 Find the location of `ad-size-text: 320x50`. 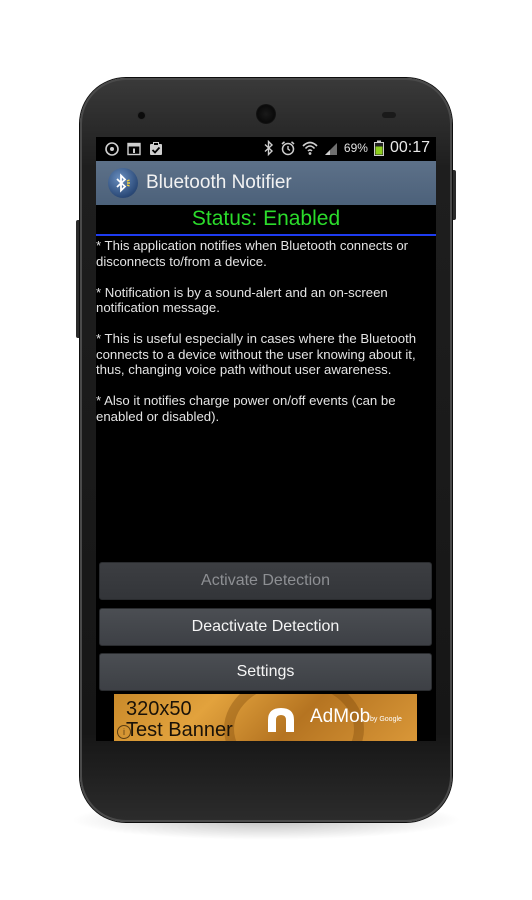

ad-size-text: 320x50 is located at coordinates (159, 709).